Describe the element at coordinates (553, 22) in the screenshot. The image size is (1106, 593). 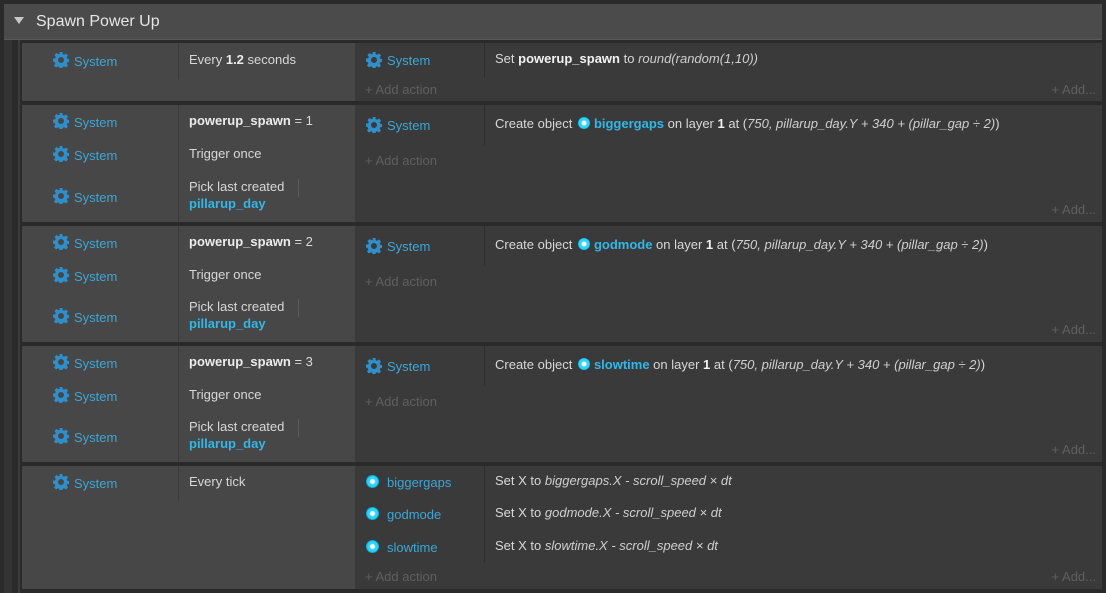
I see `group-header: Spawn Power Up` at that location.